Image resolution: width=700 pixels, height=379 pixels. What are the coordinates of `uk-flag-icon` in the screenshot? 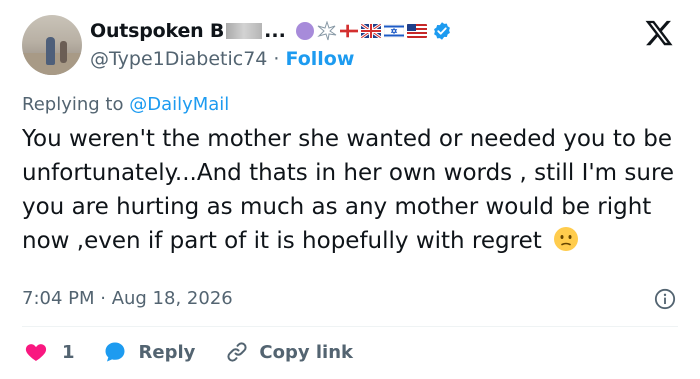 It's located at (370, 31).